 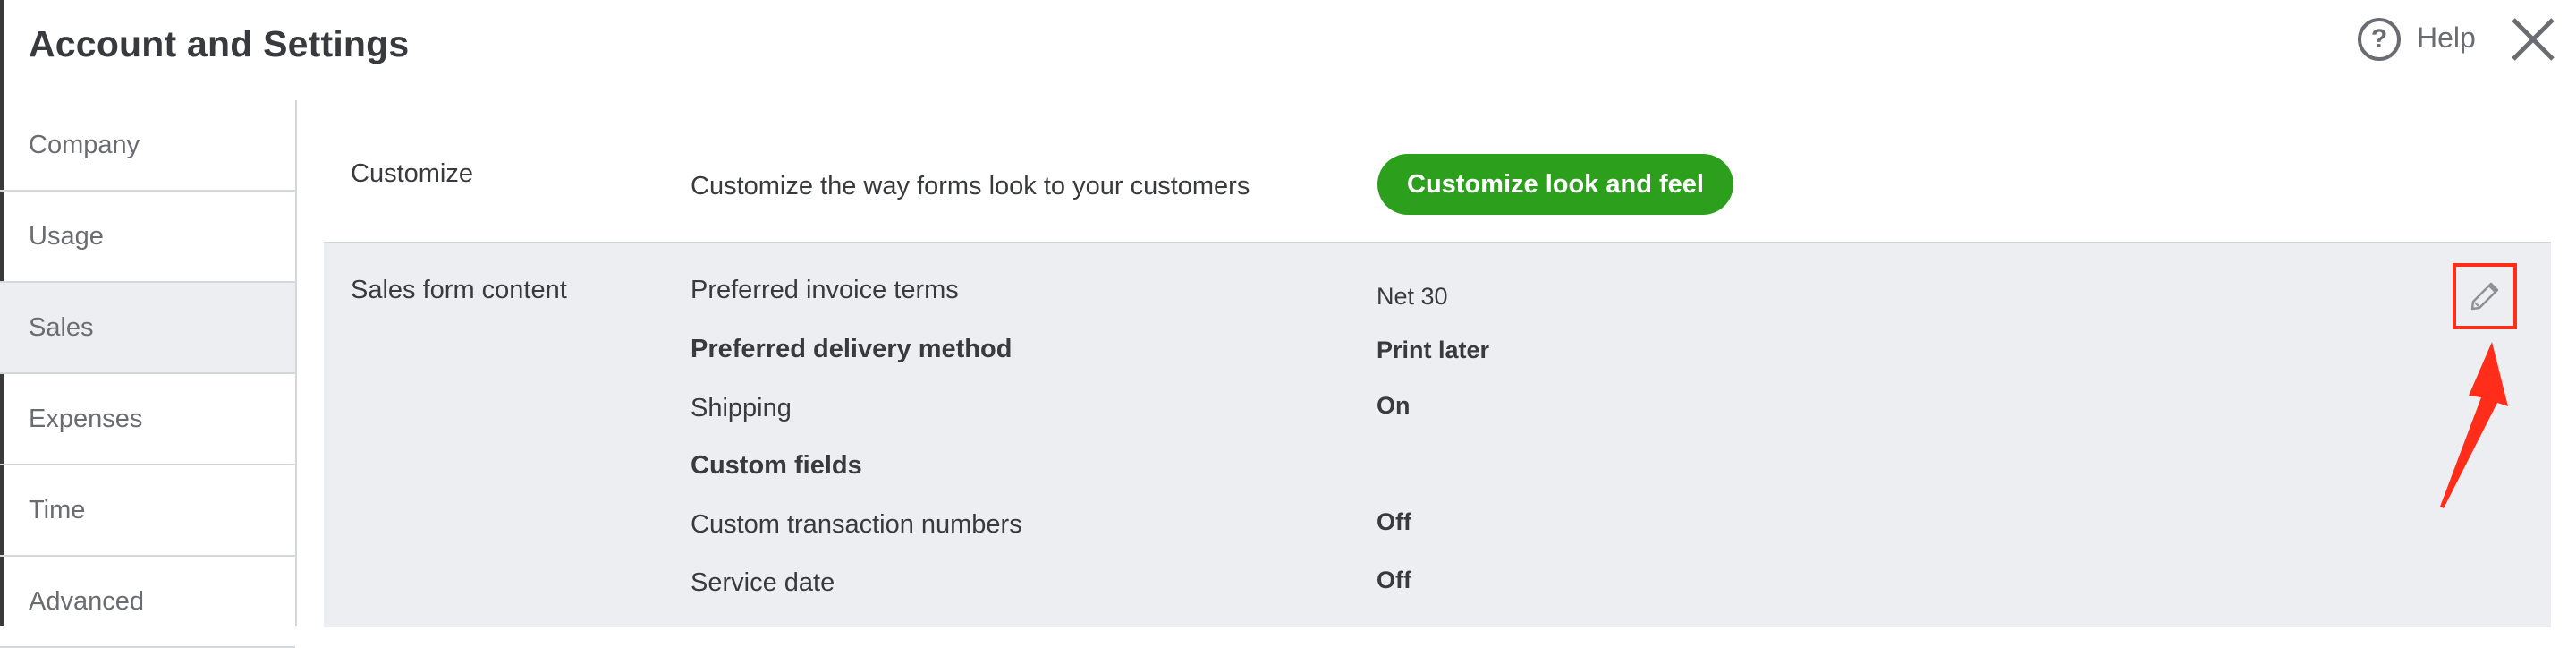 I want to click on sidebar-item-sales: Sales, so click(x=147, y=329).